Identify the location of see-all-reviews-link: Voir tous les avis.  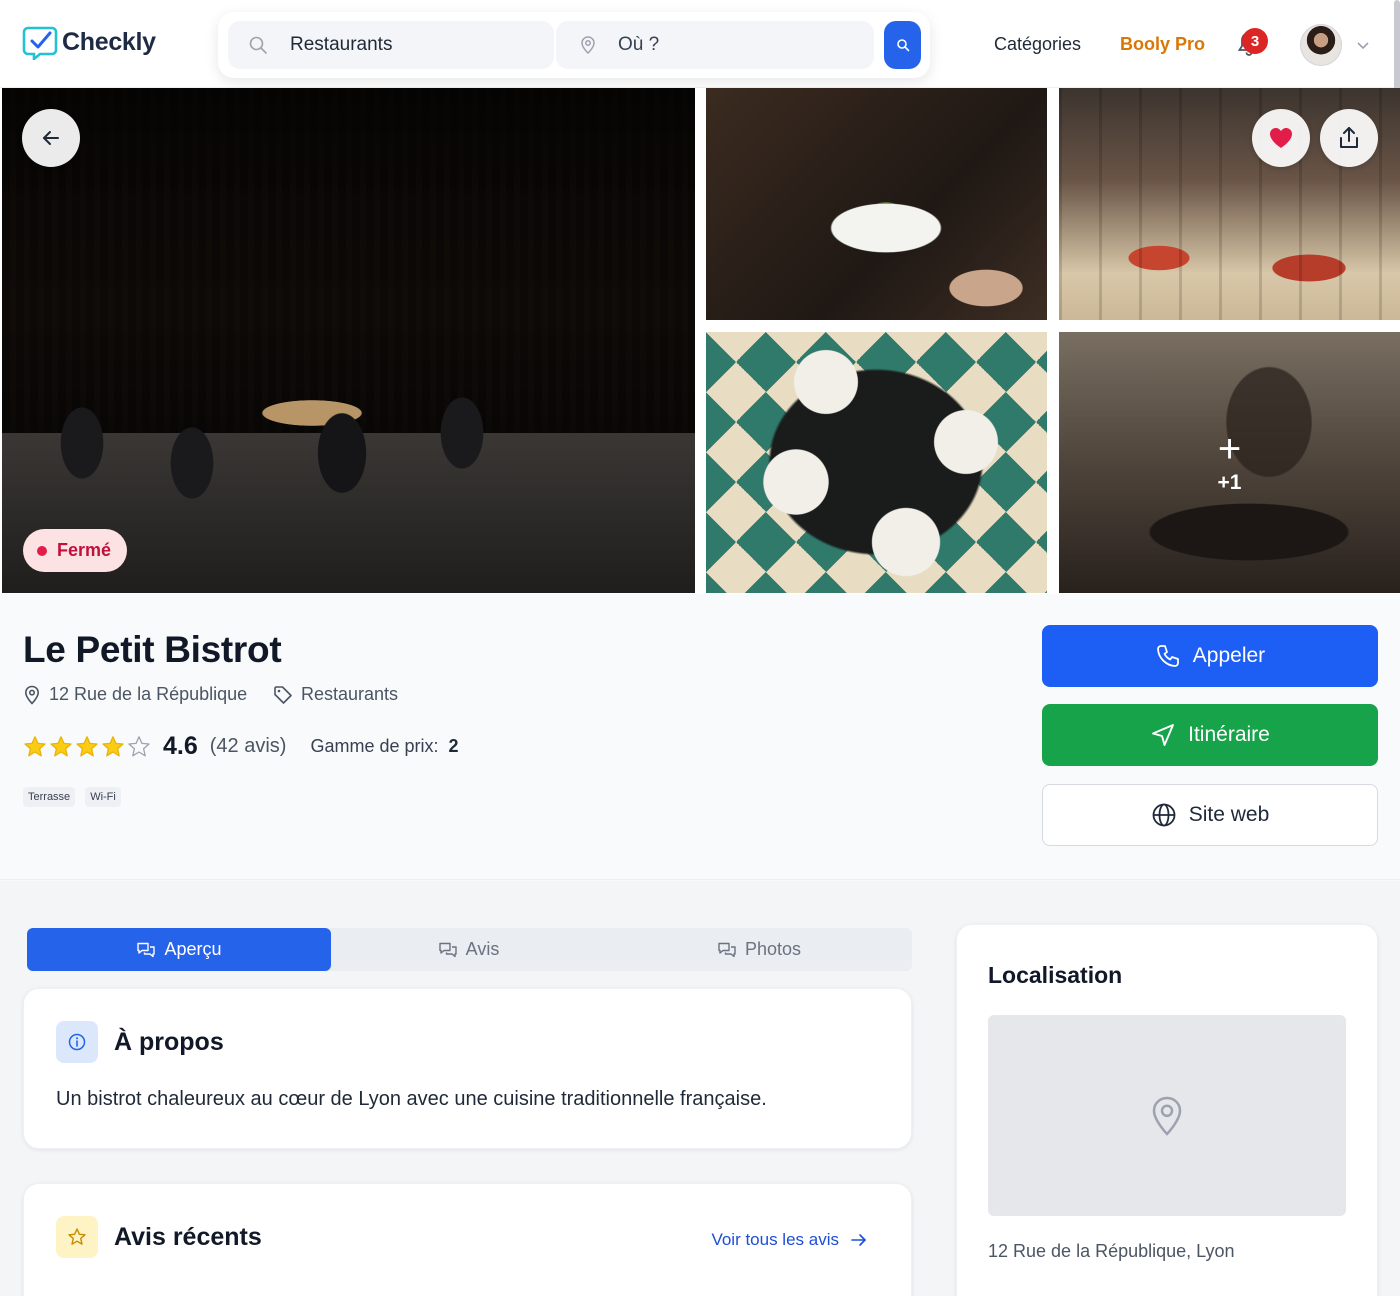
(789, 1240).